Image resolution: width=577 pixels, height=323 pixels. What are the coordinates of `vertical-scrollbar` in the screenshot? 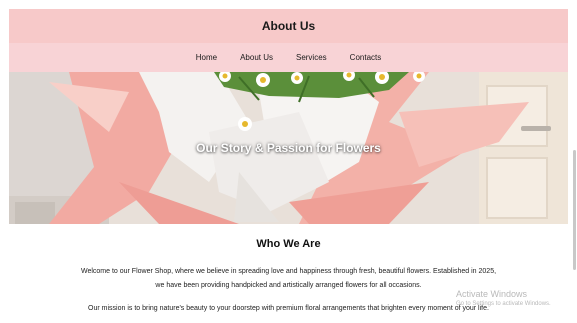 It's located at (574, 210).